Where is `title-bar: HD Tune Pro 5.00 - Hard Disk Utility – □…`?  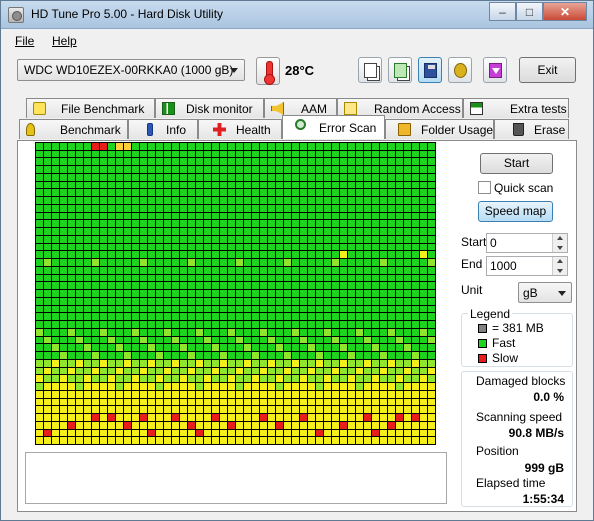 title-bar: HD Tune Pro 5.00 - Hard Disk Utility – □… is located at coordinates (297, 15).